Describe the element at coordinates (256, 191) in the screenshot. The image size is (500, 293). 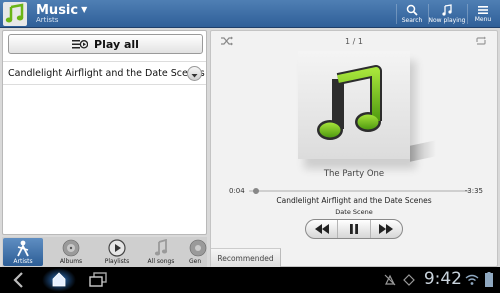
I see `seek-handle` at that location.